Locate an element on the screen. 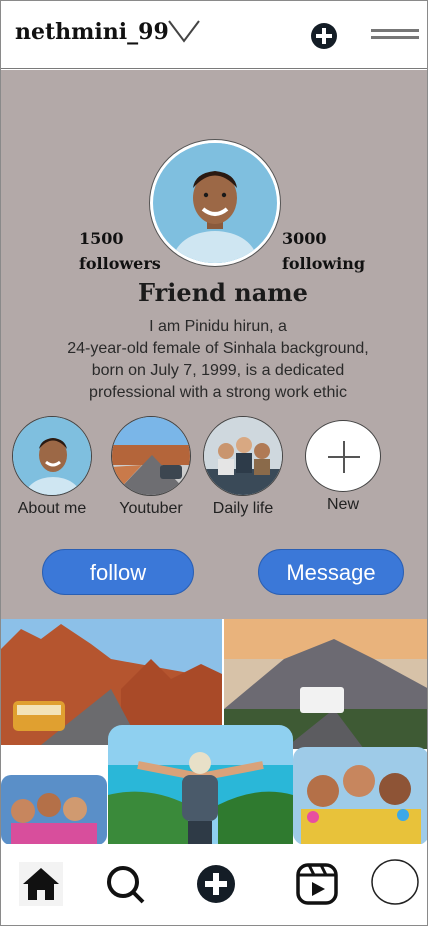 The width and height of the screenshot is (428, 926). home-icon is located at coordinates (41, 884).